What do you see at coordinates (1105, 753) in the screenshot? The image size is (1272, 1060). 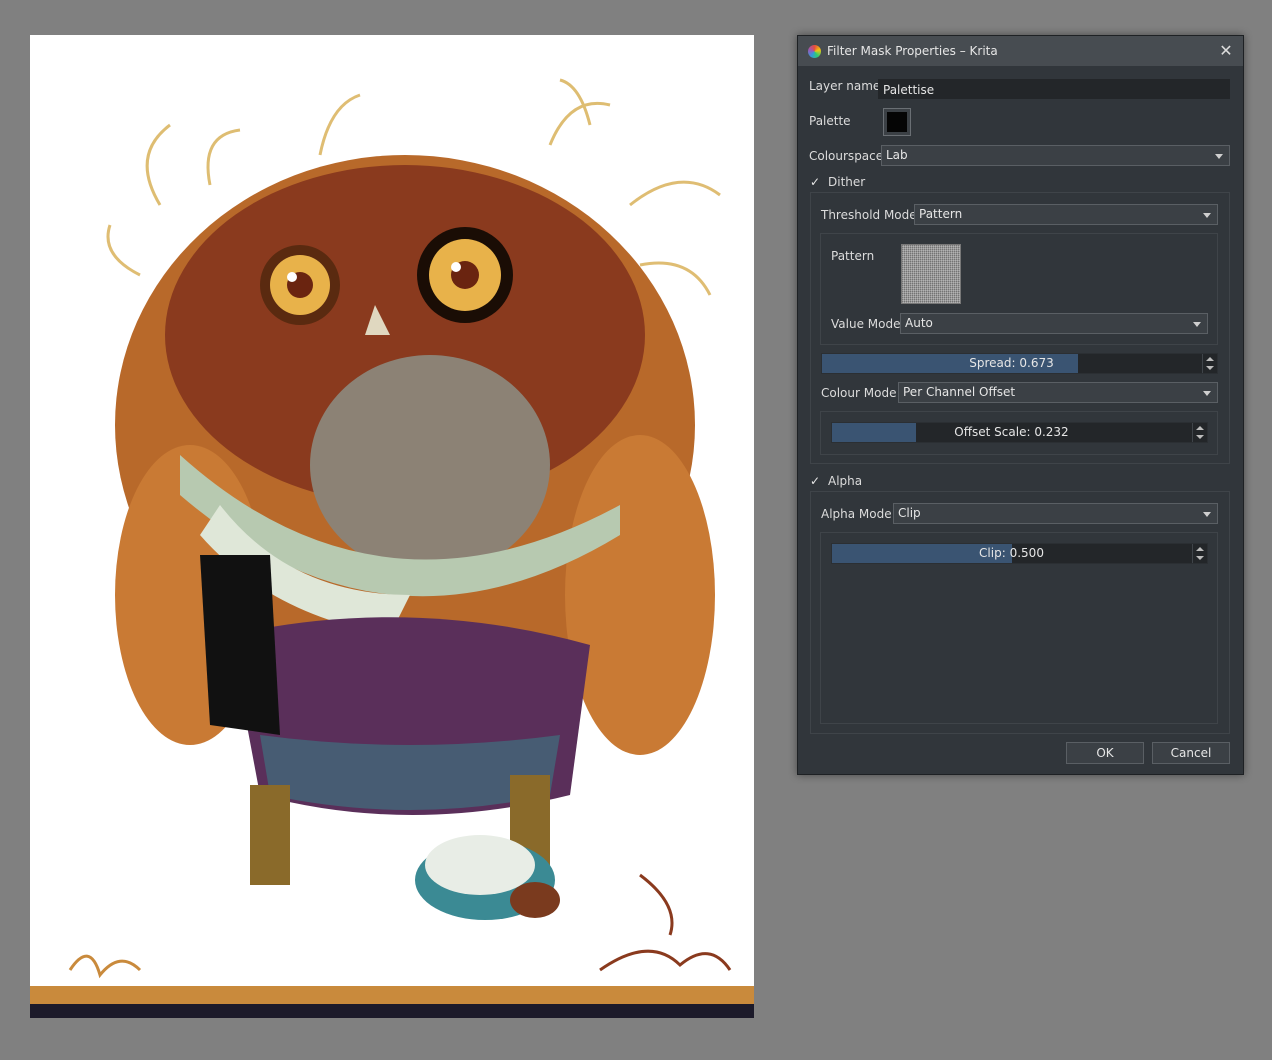 I see `ok-button: OK` at bounding box center [1105, 753].